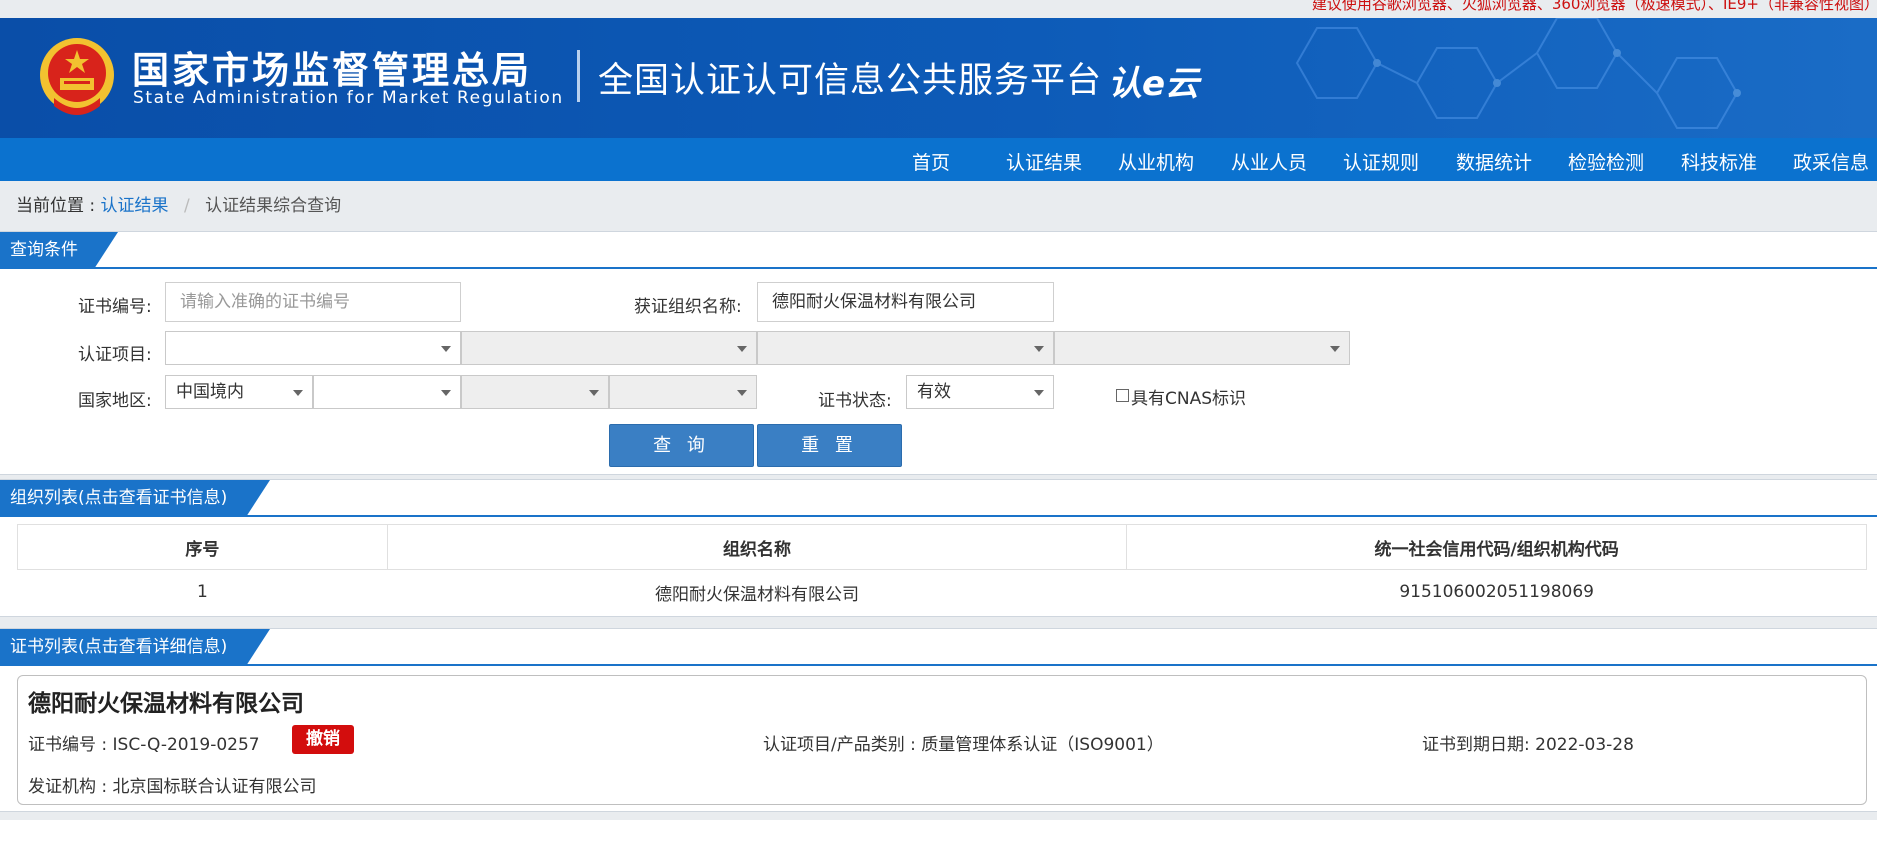 This screenshot has height=844, width=1877. Describe the element at coordinates (202, 592) in the screenshot. I see `row-index: 1` at that location.